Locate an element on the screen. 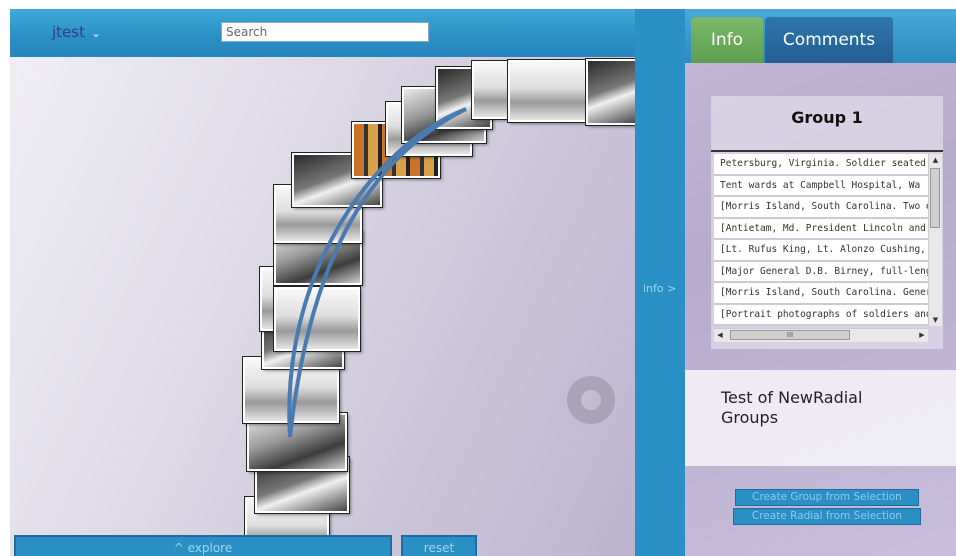 The width and height of the screenshot is (956, 556). scroll-down-icon: ▼ is located at coordinates (935, 320).